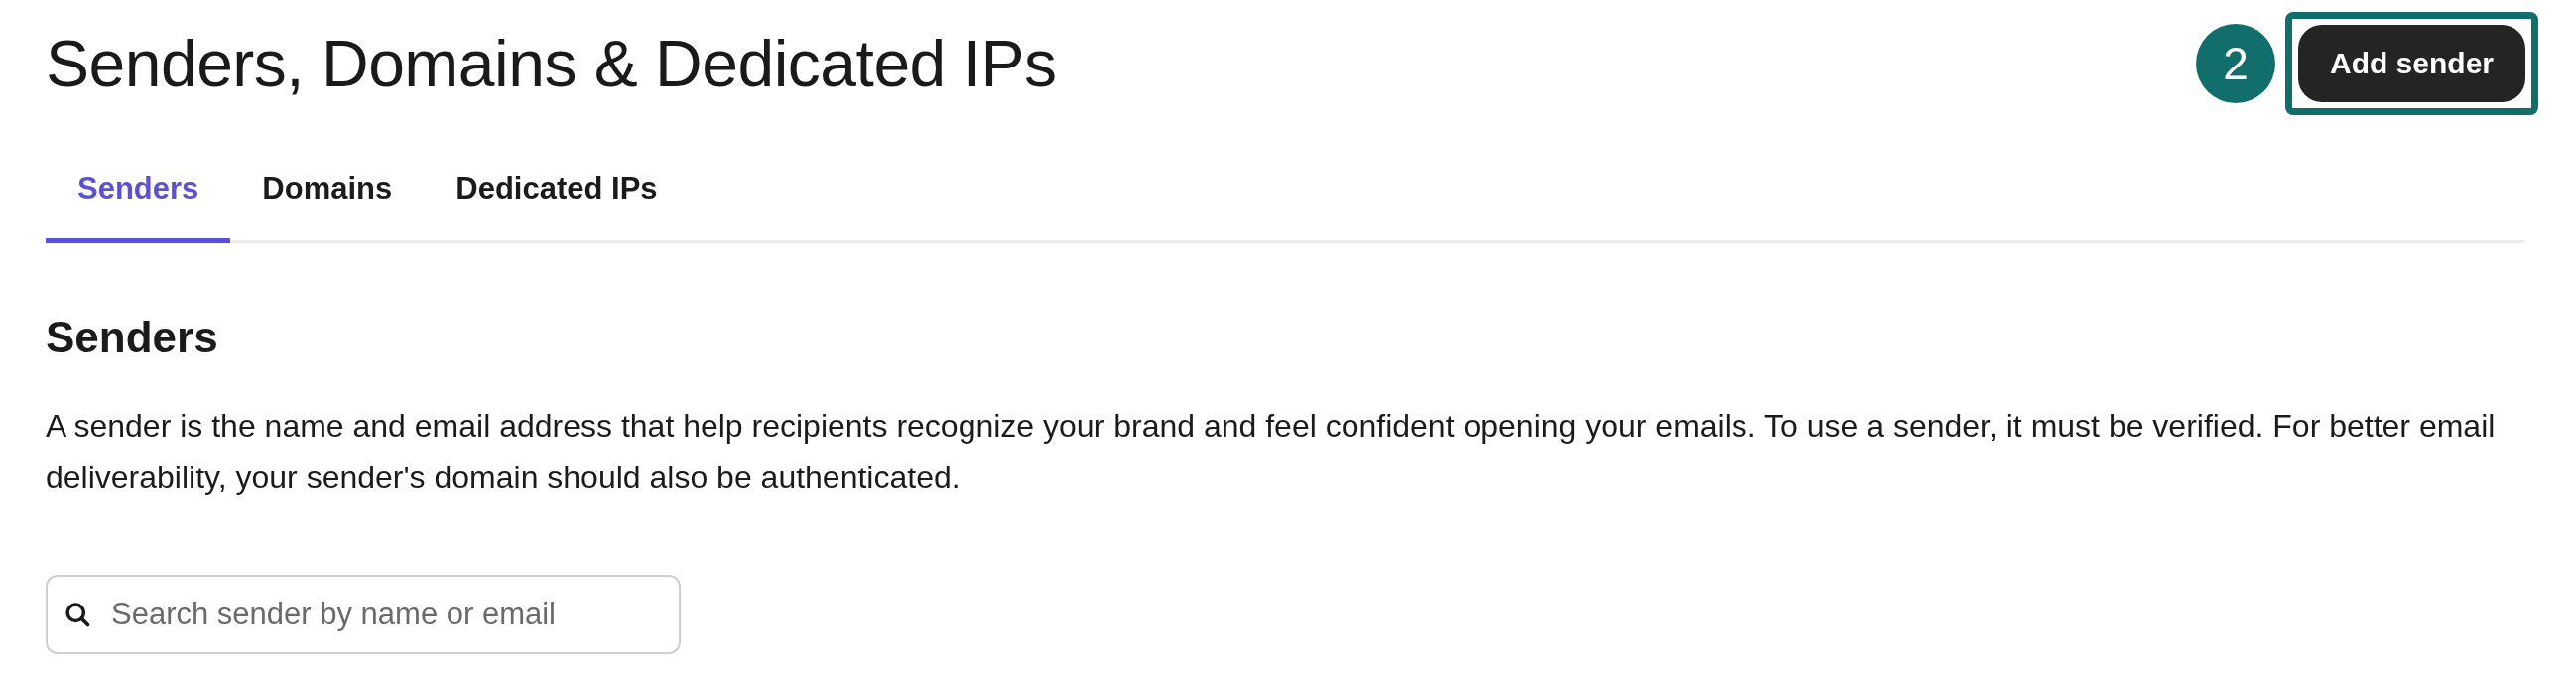 This screenshot has height=673, width=2576. What do you see at coordinates (557, 193) in the screenshot?
I see `tab: Dedicated IPs` at bounding box center [557, 193].